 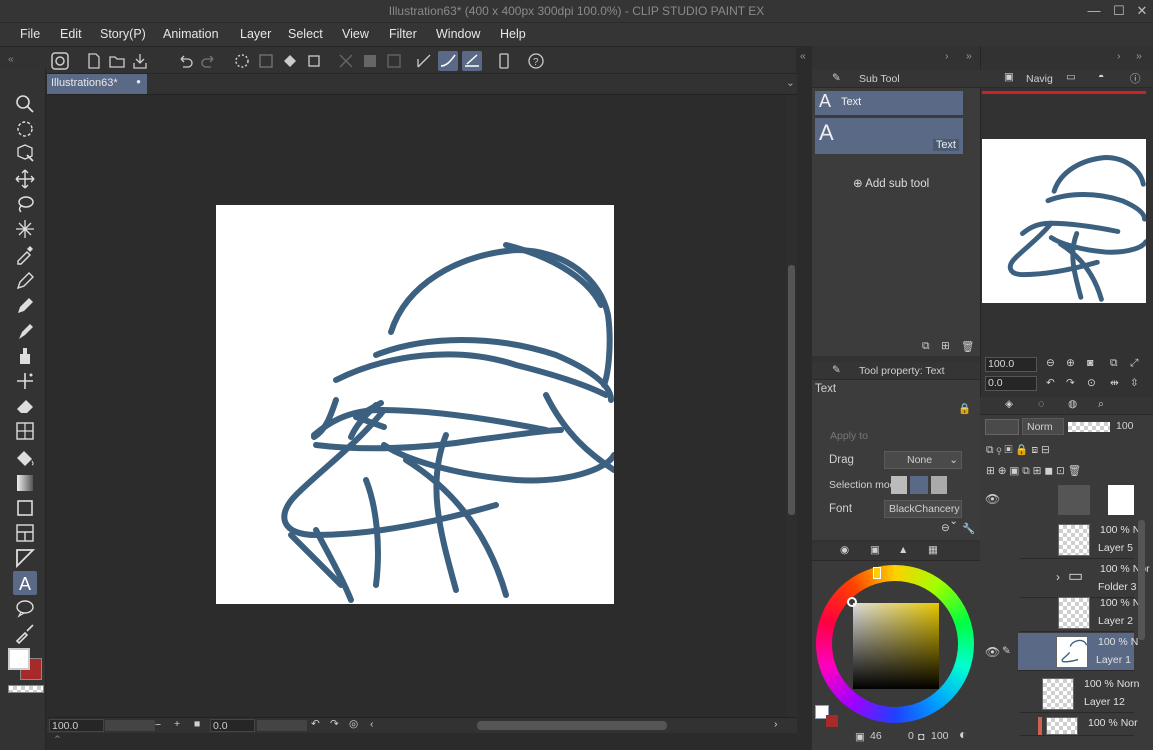 I want to click on color-mode-icon: ◐, so click(x=963, y=734).